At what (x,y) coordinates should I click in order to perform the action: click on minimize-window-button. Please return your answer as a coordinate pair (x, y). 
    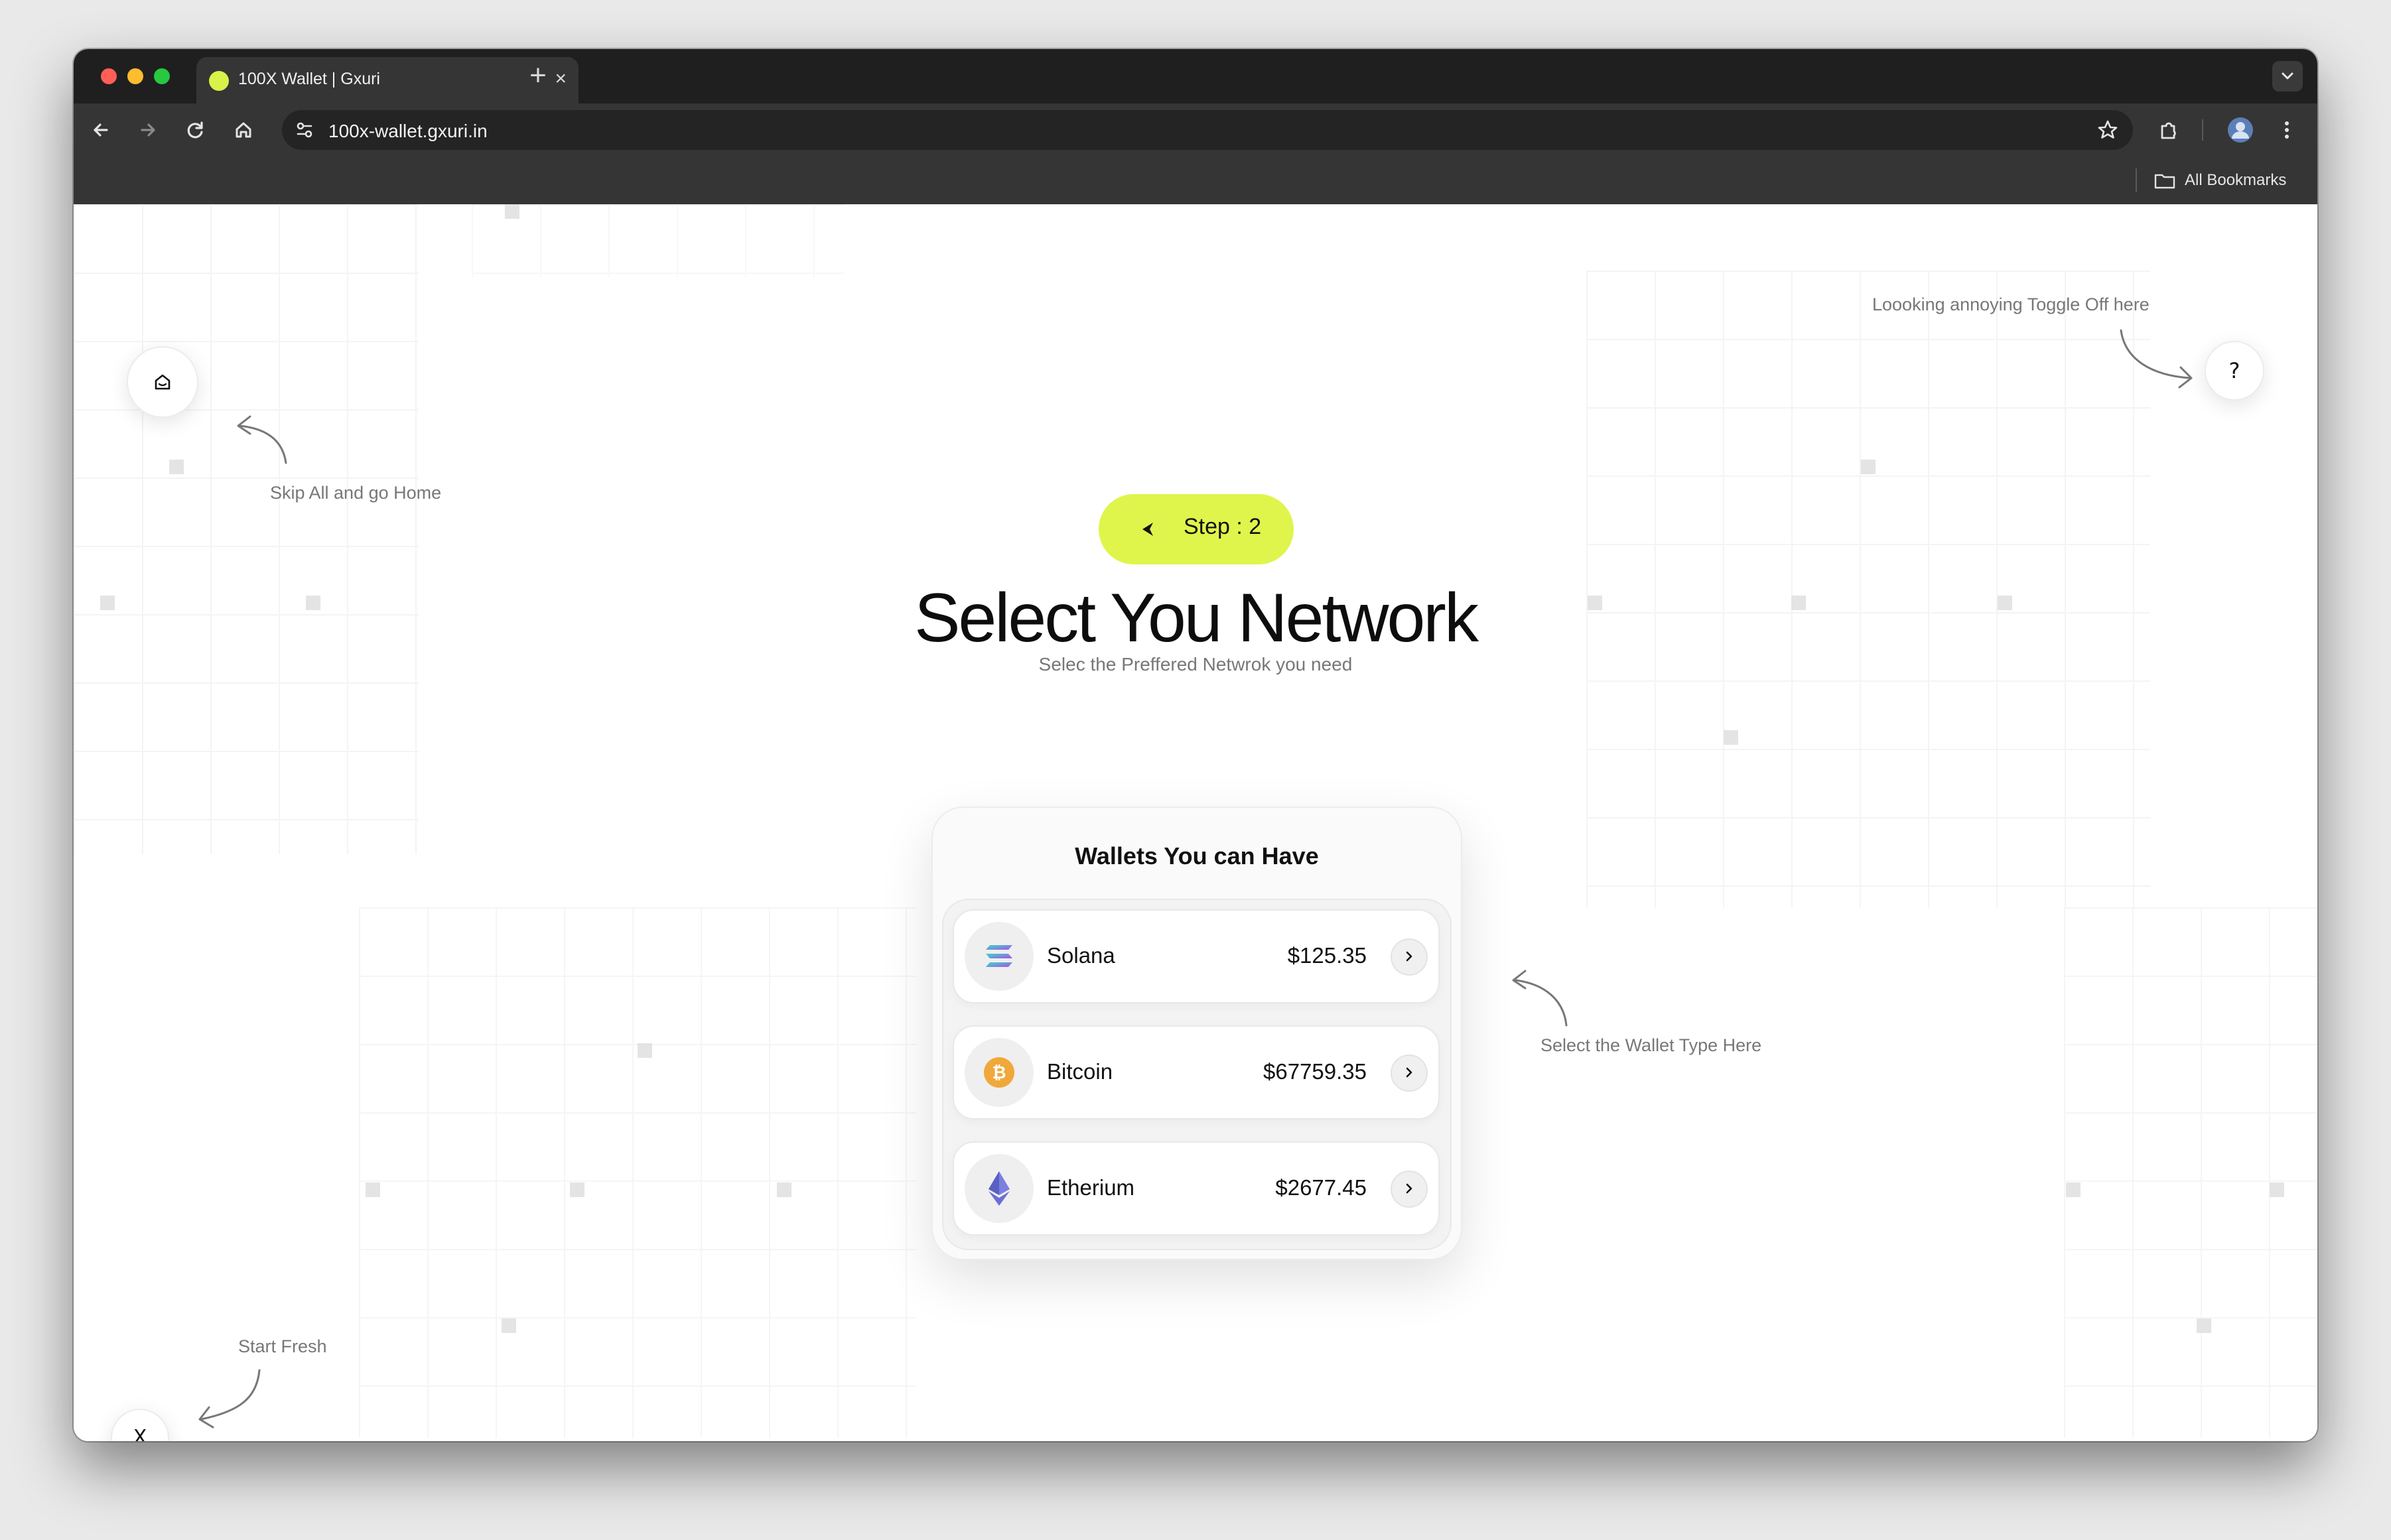
    Looking at the image, I should click on (135, 76).